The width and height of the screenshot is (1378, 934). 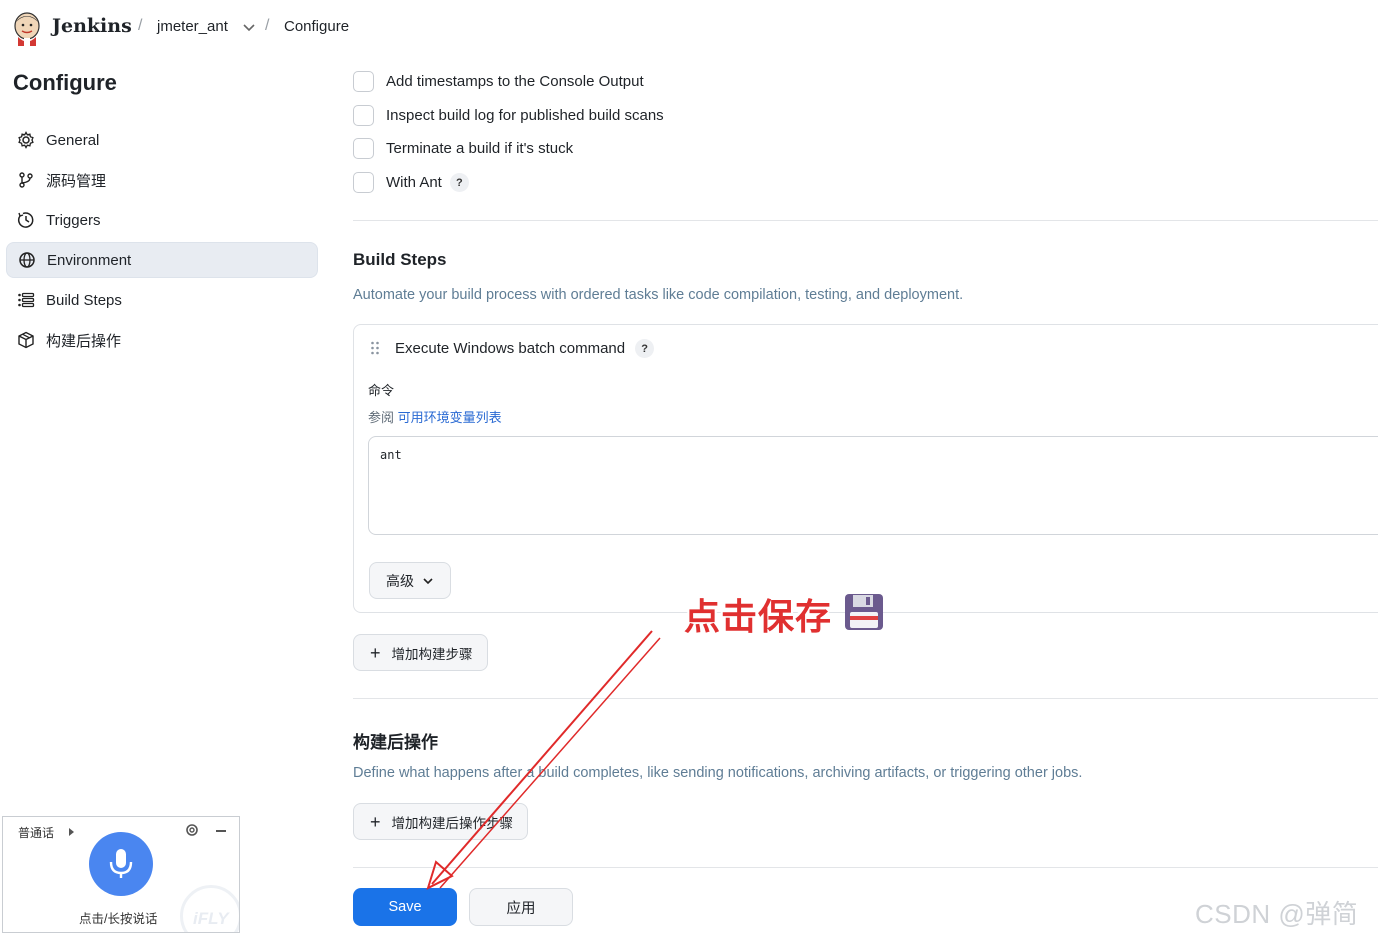 What do you see at coordinates (1277, 914) in the screenshot?
I see `csdn-watermark: CSDN @弹简特` at bounding box center [1277, 914].